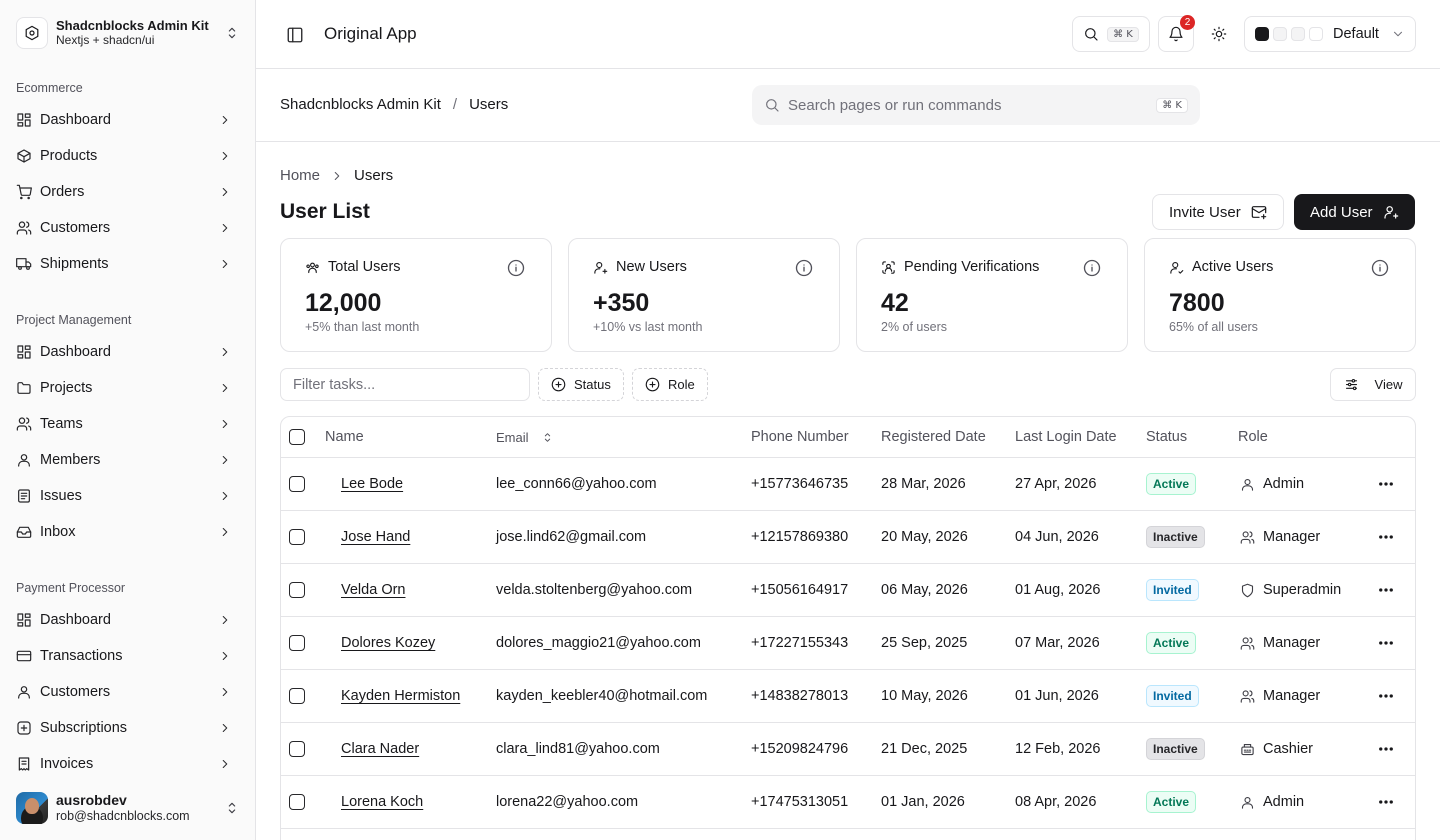 Image resolution: width=1440 pixels, height=840 pixels. What do you see at coordinates (128, 192) in the screenshot?
I see `sidebar-item-orders: Orders` at bounding box center [128, 192].